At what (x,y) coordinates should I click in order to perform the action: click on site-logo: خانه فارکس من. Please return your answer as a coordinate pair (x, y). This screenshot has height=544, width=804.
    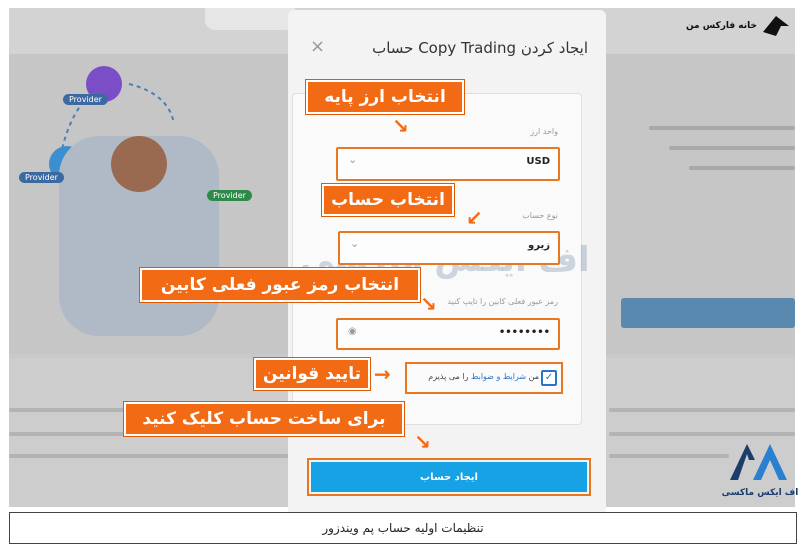
    Looking at the image, I should click on (738, 26).